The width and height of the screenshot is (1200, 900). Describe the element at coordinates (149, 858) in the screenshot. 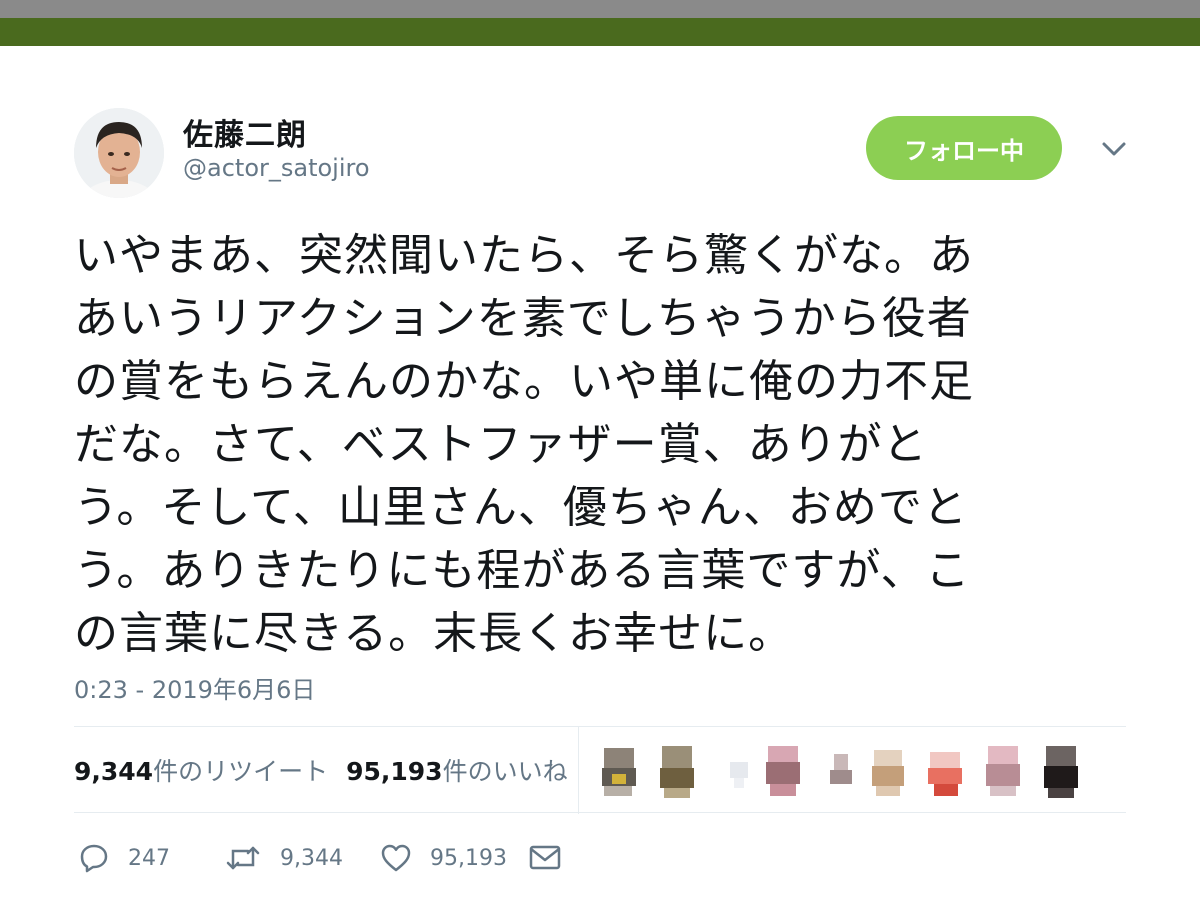

I see `reply-count: 247` at that location.